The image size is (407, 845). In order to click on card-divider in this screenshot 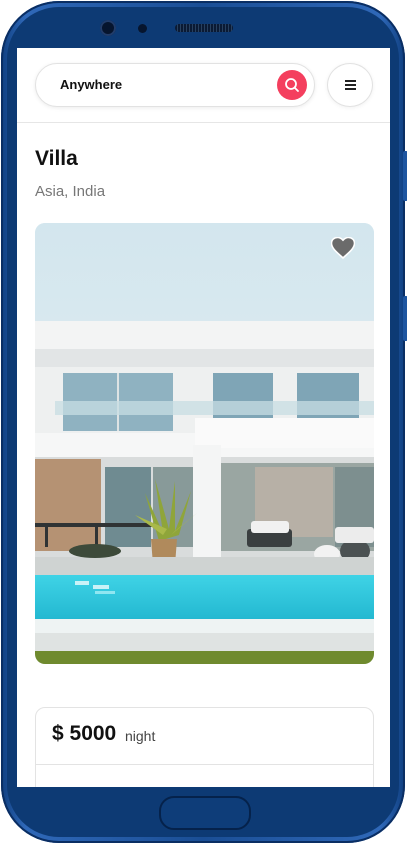, I will do `click(204, 764)`.